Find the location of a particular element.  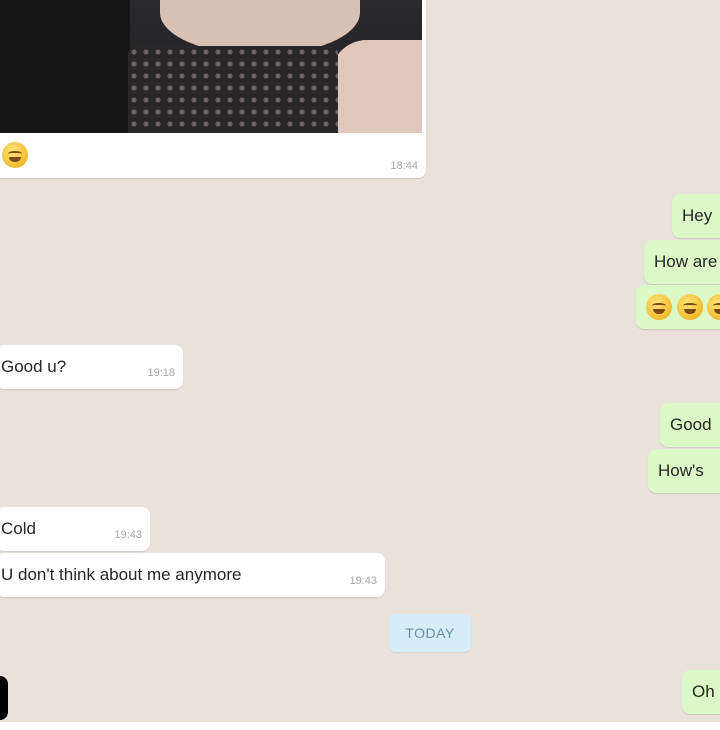

message-text: How's is located at coordinates (681, 470).